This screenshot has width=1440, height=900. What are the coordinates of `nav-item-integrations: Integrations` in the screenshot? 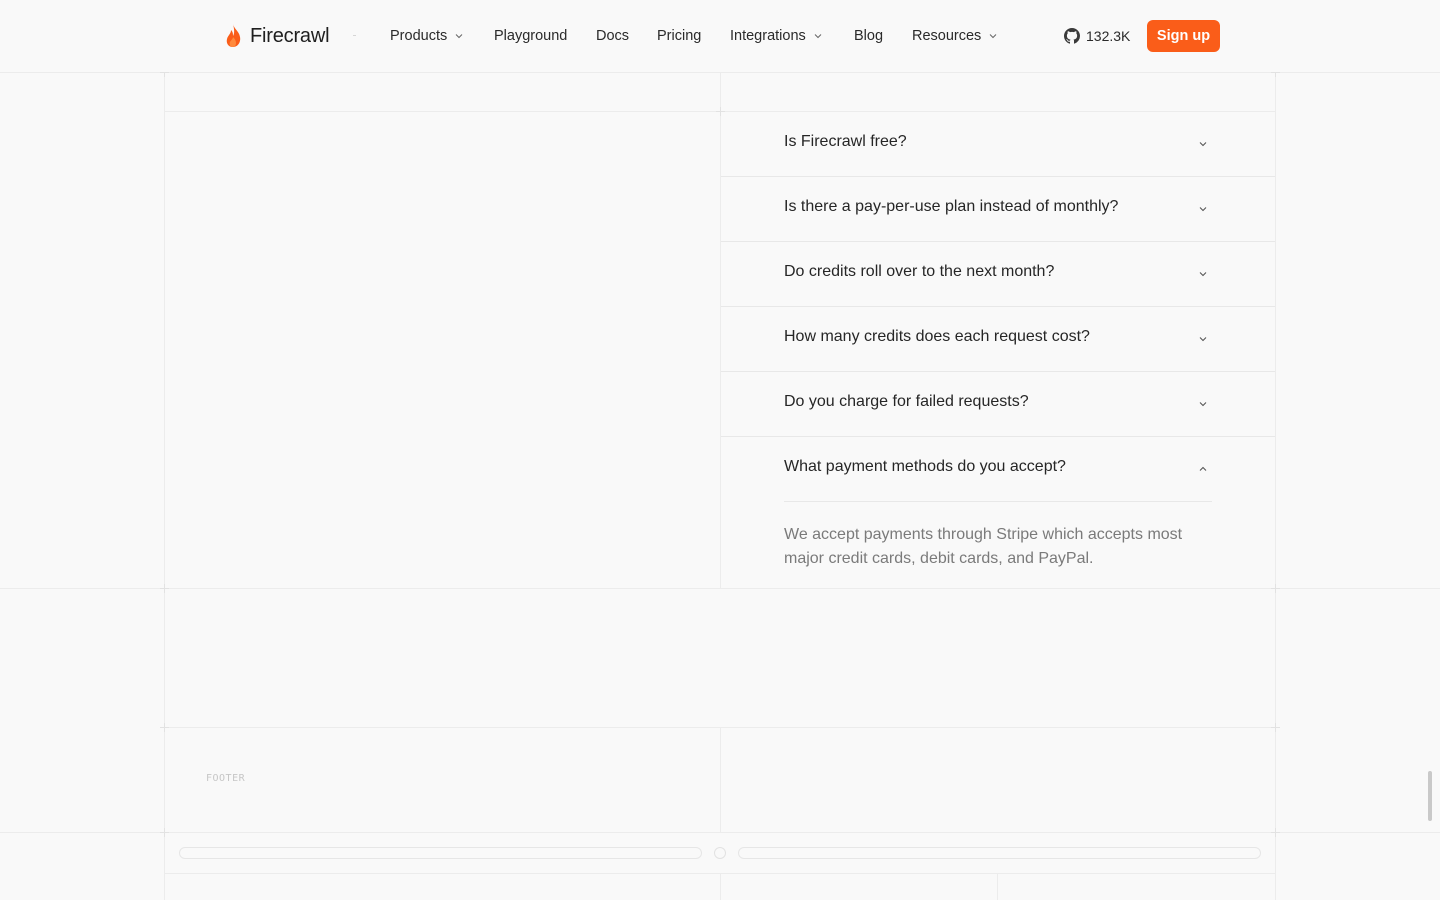 It's located at (776, 36).